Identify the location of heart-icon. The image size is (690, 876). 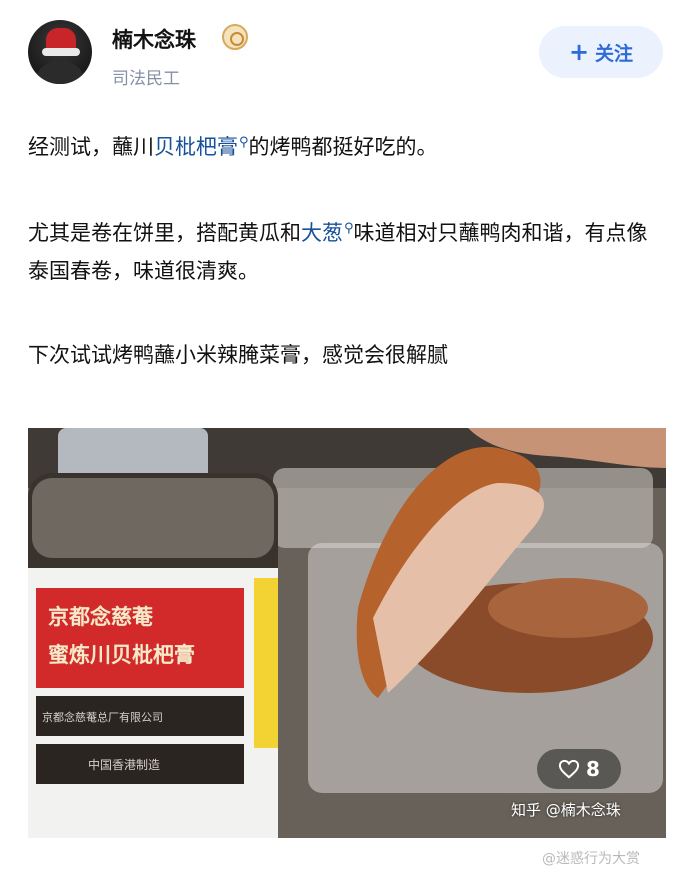
(569, 769).